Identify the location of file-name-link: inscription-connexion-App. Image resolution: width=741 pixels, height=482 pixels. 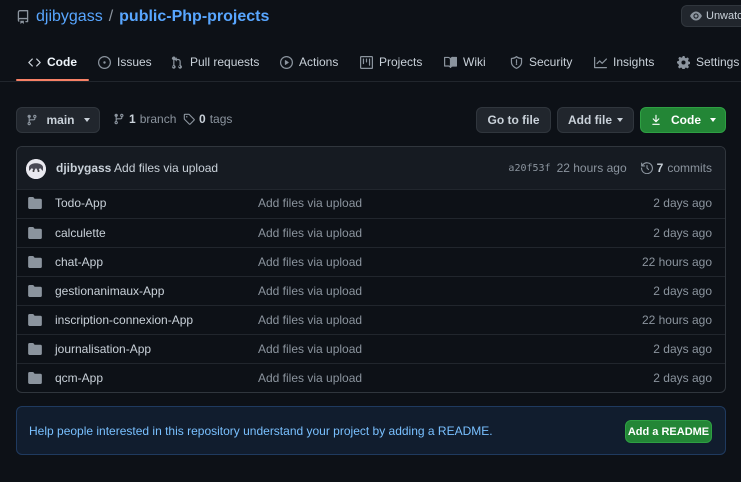
(124, 320).